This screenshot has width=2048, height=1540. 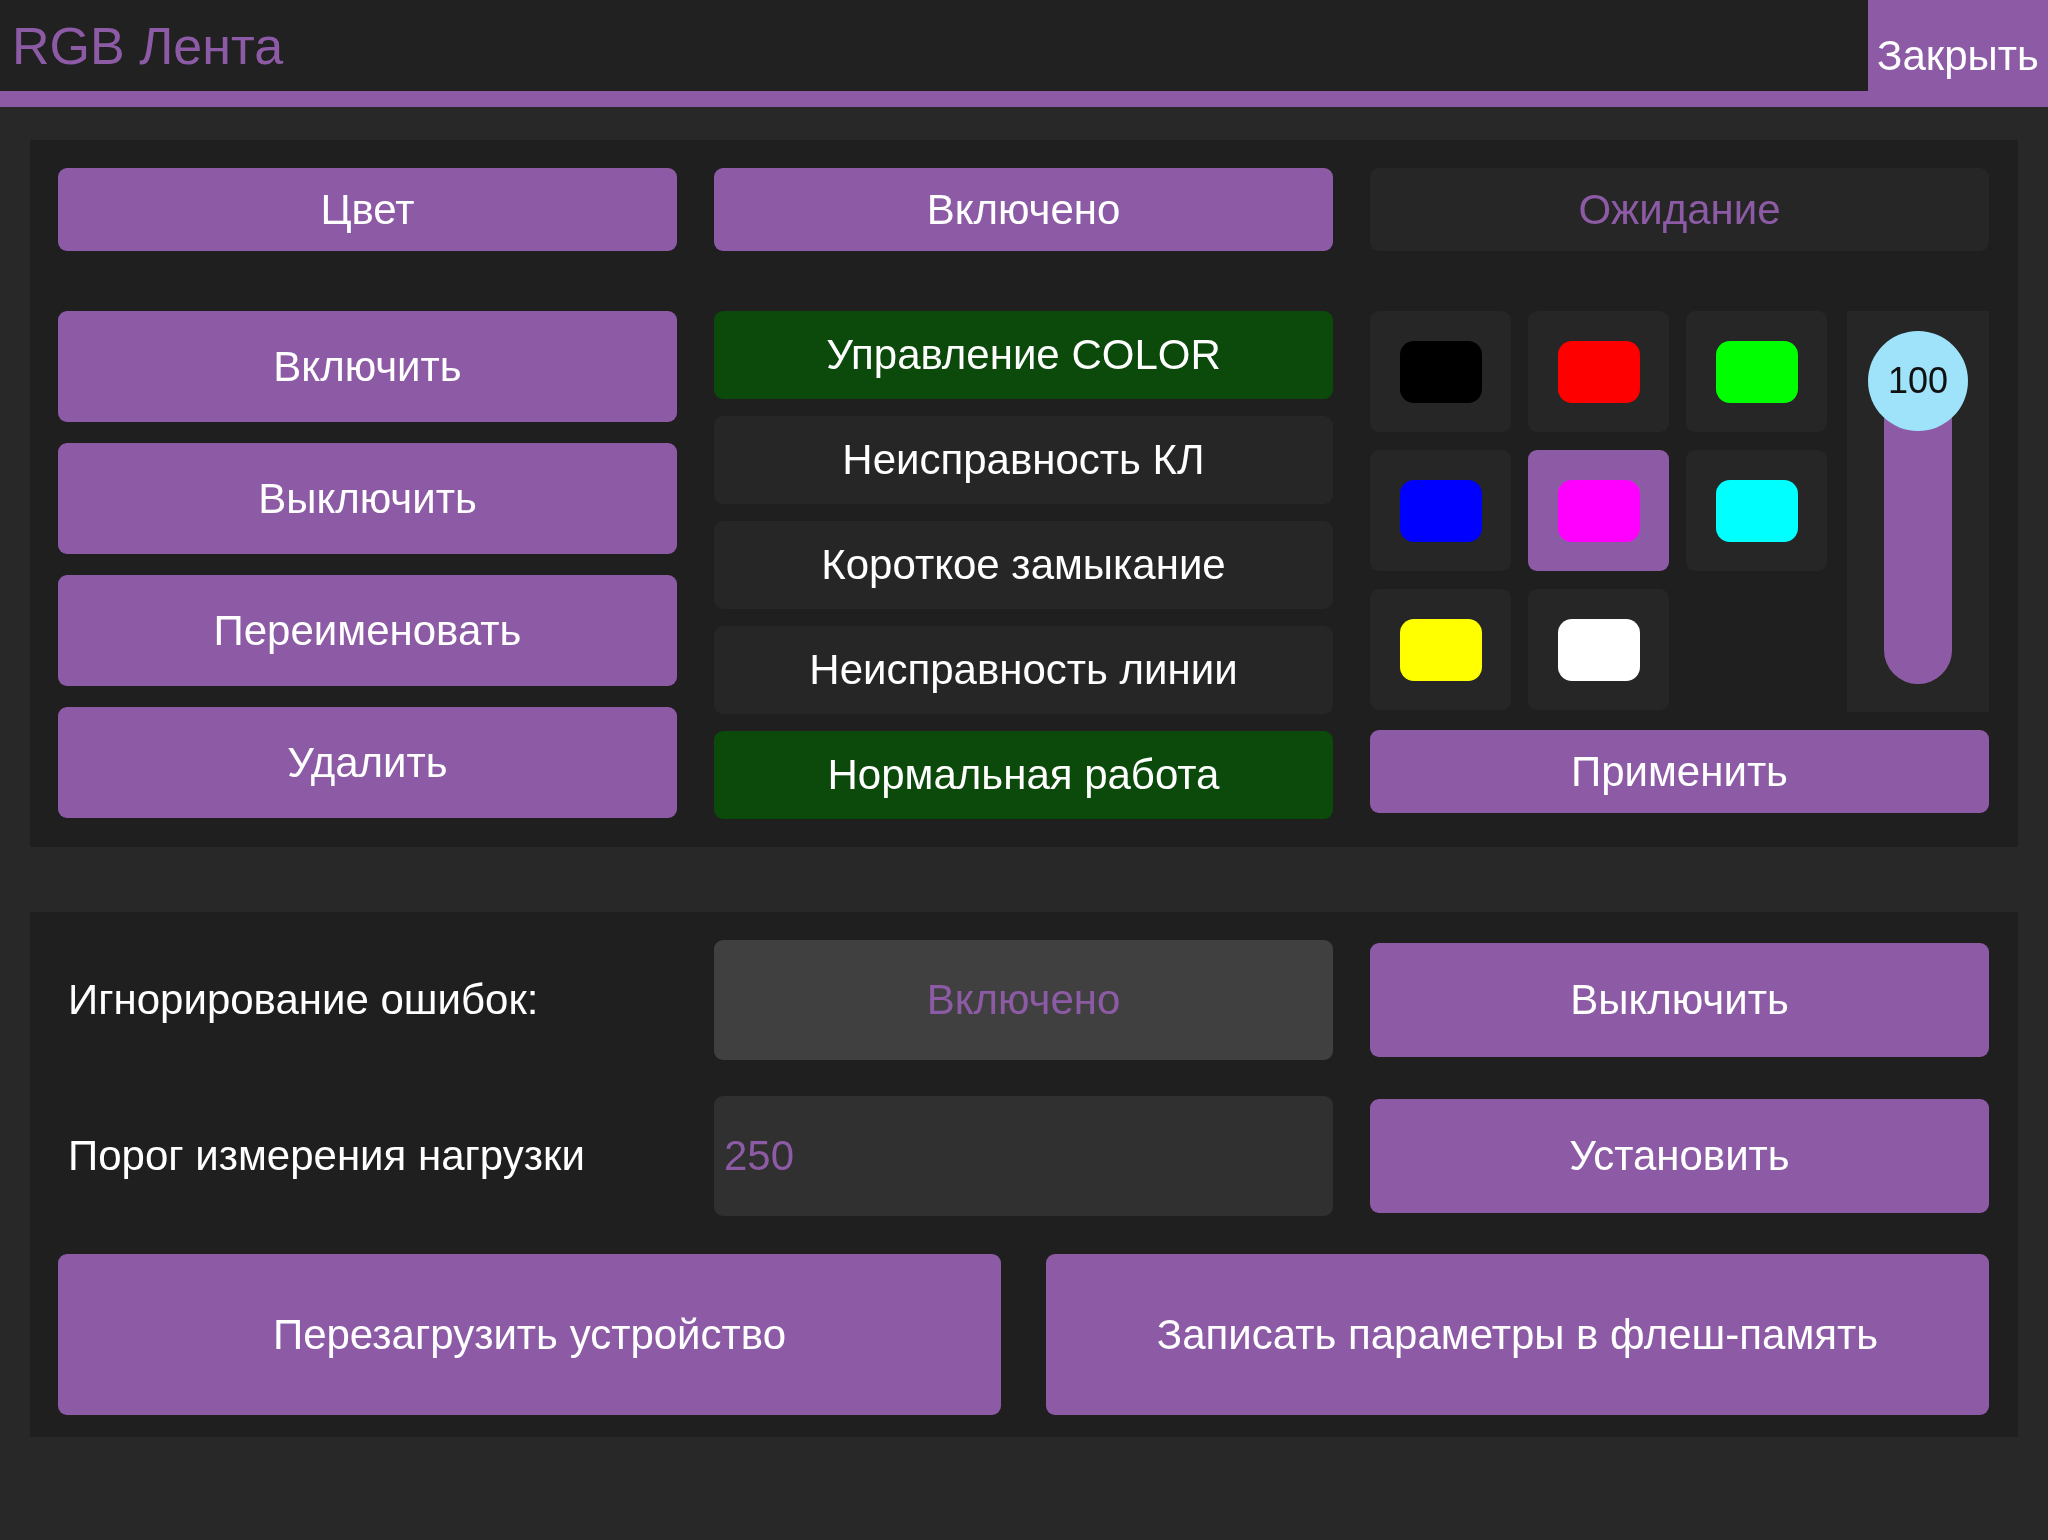 What do you see at coordinates (1023, 1000) in the screenshot?
I see `state-field: Включено` at bounding box center [1023, 1000].